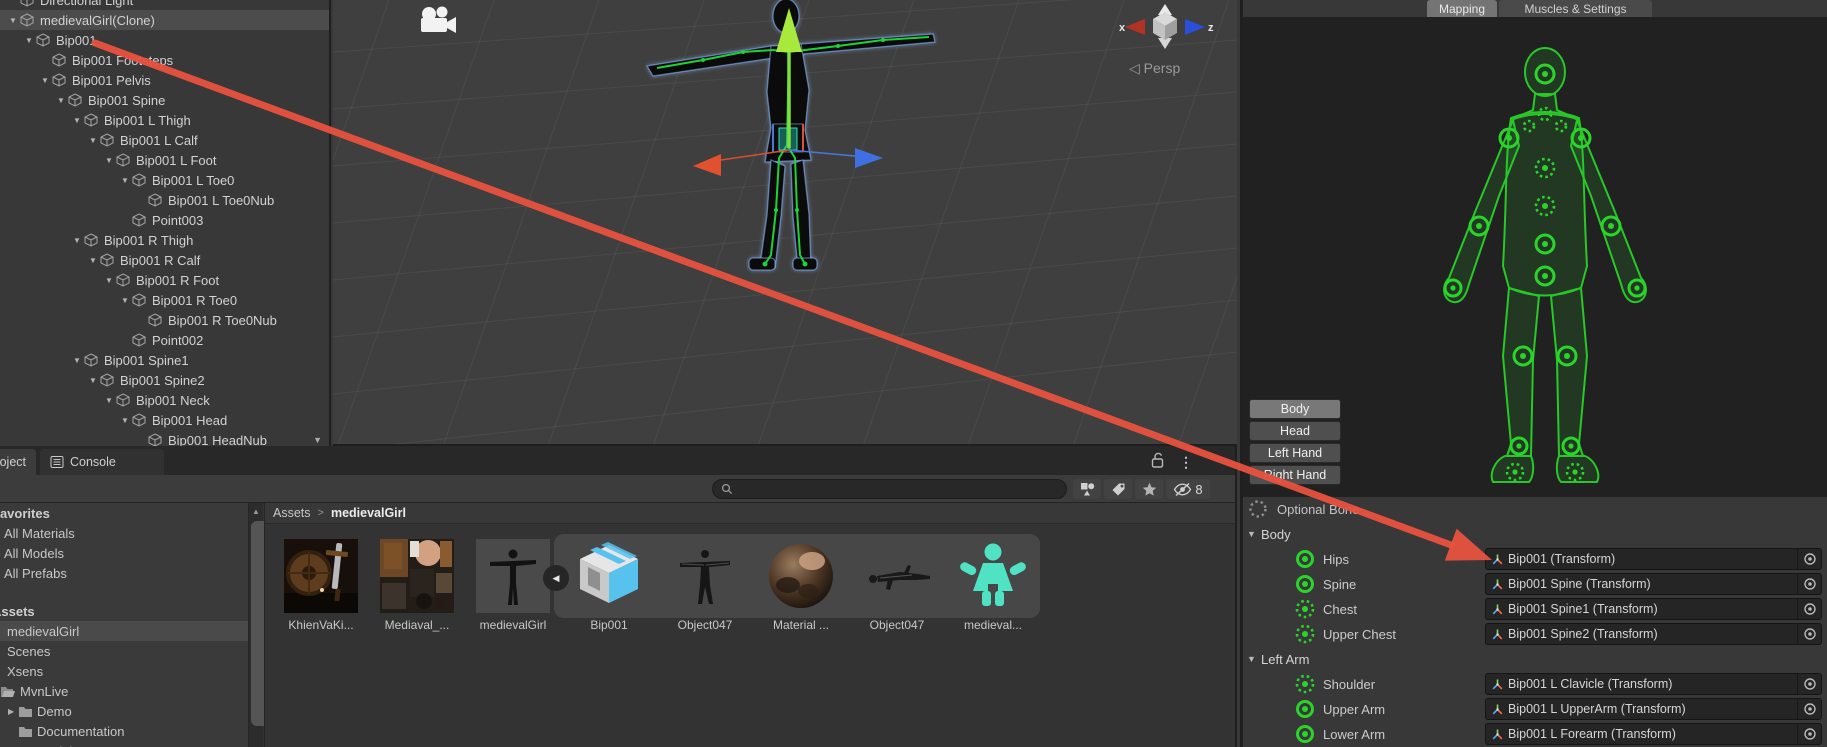  What do you see at coordinates (13, 711) in the screenshot?
I see `foldout-icon: ▶` at bounding box center [13, 711].